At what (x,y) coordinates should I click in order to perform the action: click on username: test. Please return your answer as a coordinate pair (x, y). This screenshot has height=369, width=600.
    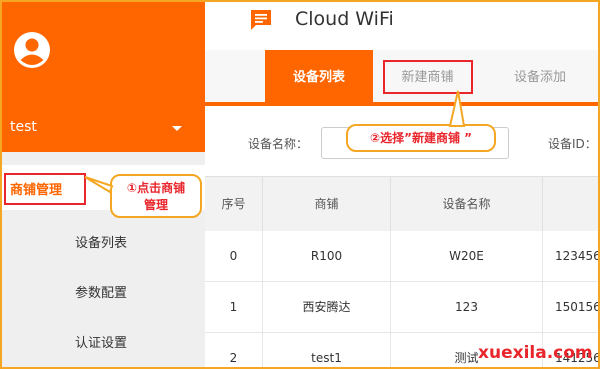
    Looking at the image, I should click on (23, 127).